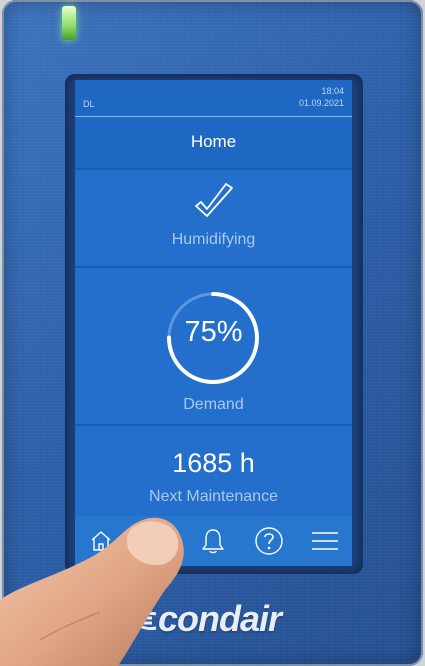 This screenshot has width=425, height=666. I want to click on maintenance-panel: 1685 h Next Maintenance, so click(213, 470).